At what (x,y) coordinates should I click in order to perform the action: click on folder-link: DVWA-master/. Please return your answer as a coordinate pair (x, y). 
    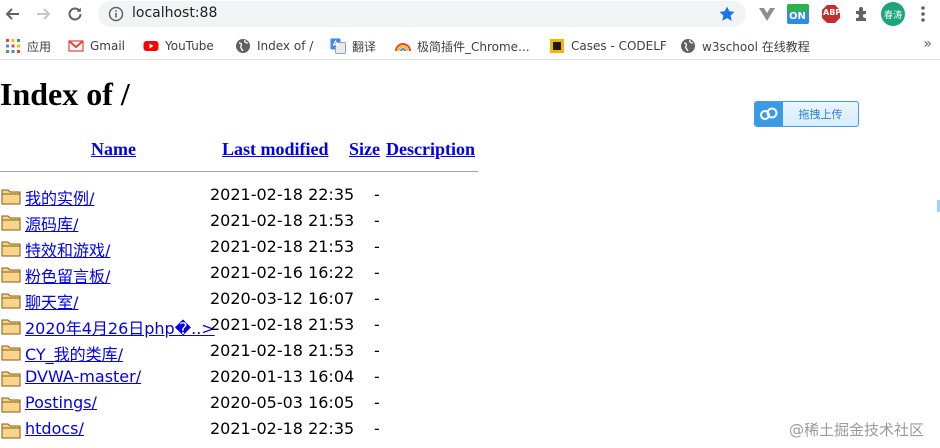
    Looking at the image, I should click on (83, 376).